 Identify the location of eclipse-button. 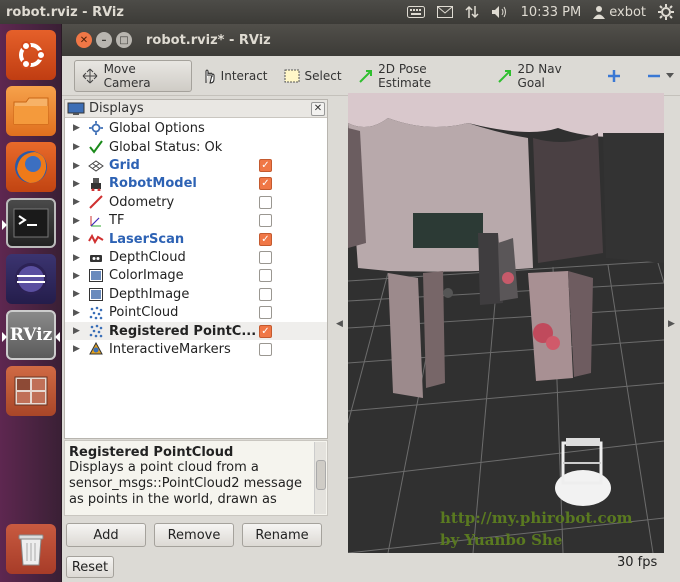
(31, 279).